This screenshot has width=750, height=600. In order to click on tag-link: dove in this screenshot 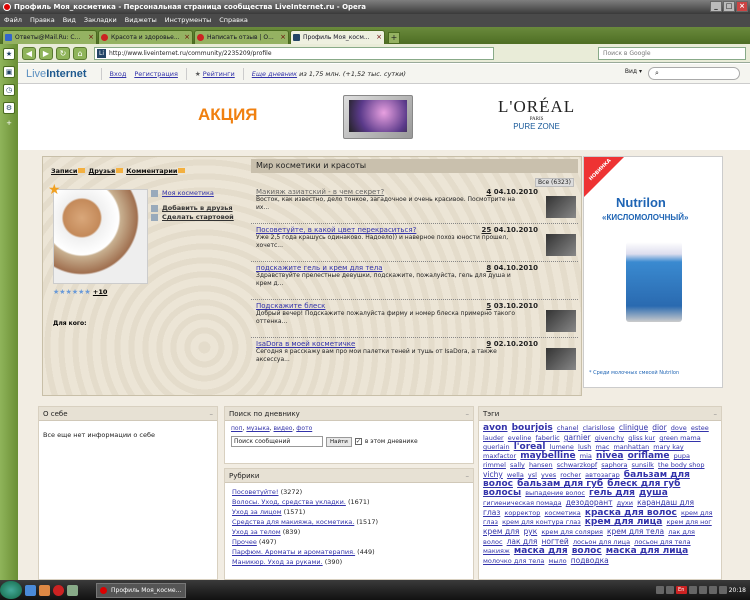, I will do `click(679, 428)`.